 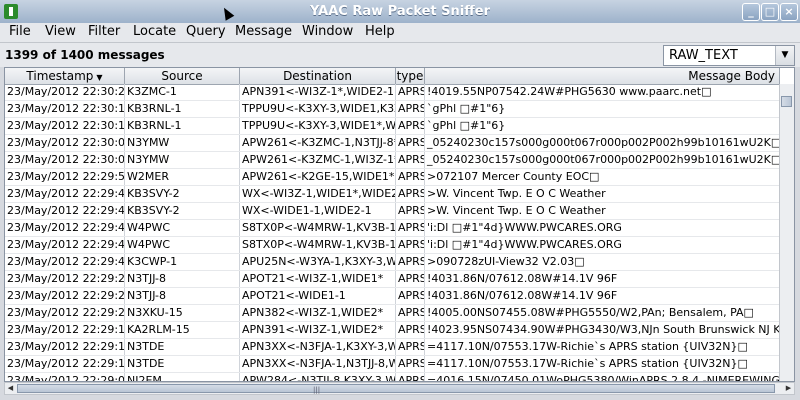 What do you see at coordinates (182, 279) in the screenshot?
I see `source-cell: N3TJJ-8` at bounding box center [182, 279].